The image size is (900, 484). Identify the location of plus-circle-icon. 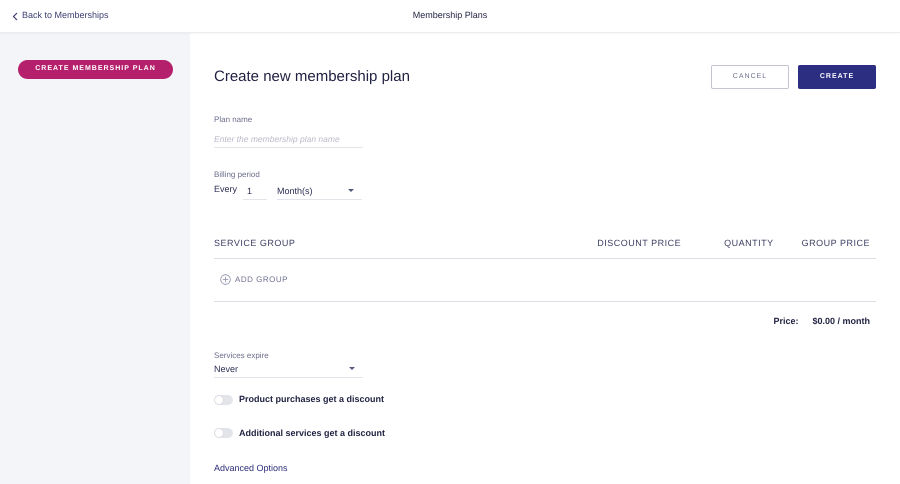
(225, 279).